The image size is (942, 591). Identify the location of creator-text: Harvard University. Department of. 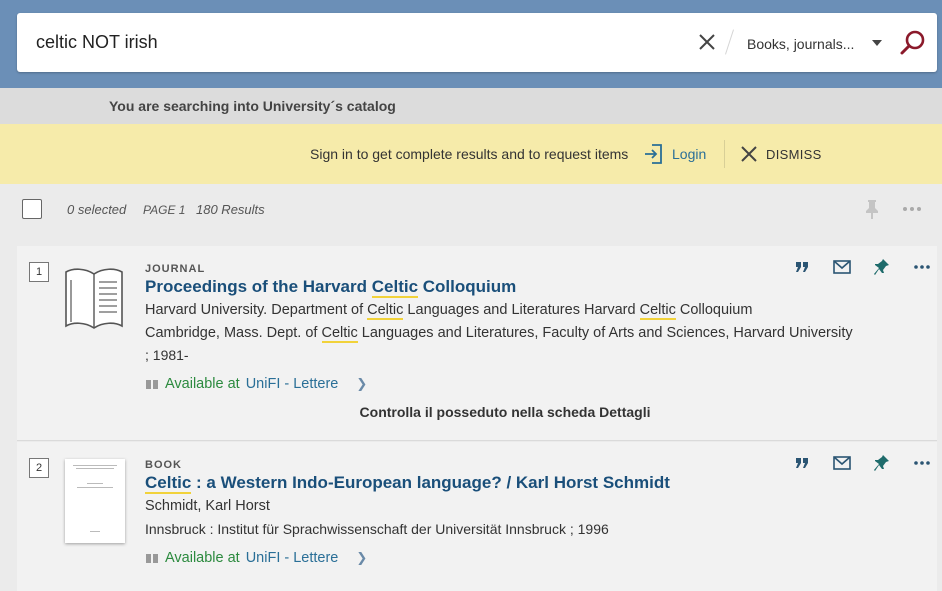
(256, 310).